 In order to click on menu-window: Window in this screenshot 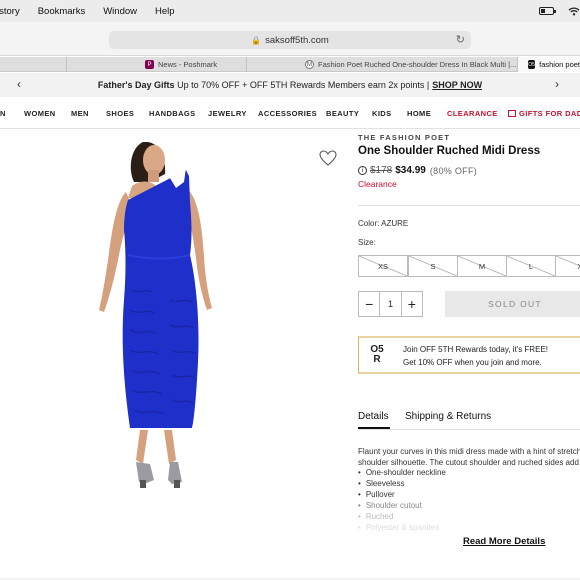, I will do `click(120, 11)`.